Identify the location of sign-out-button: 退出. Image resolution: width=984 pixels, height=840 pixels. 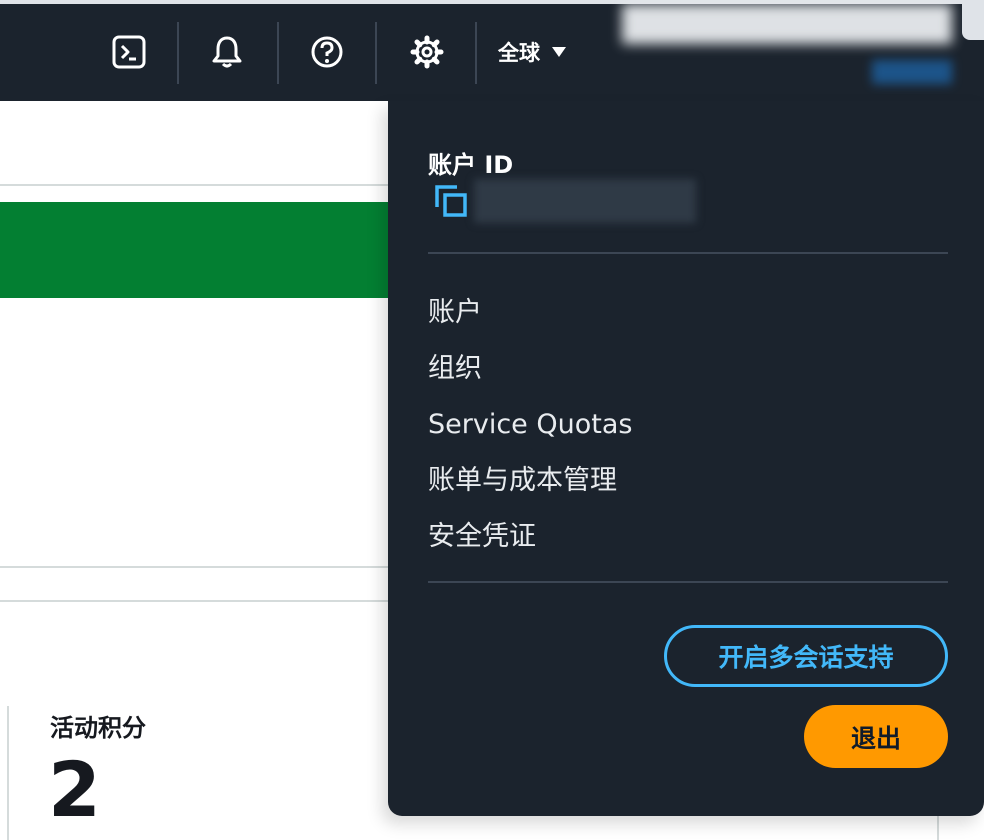
(876, 736).